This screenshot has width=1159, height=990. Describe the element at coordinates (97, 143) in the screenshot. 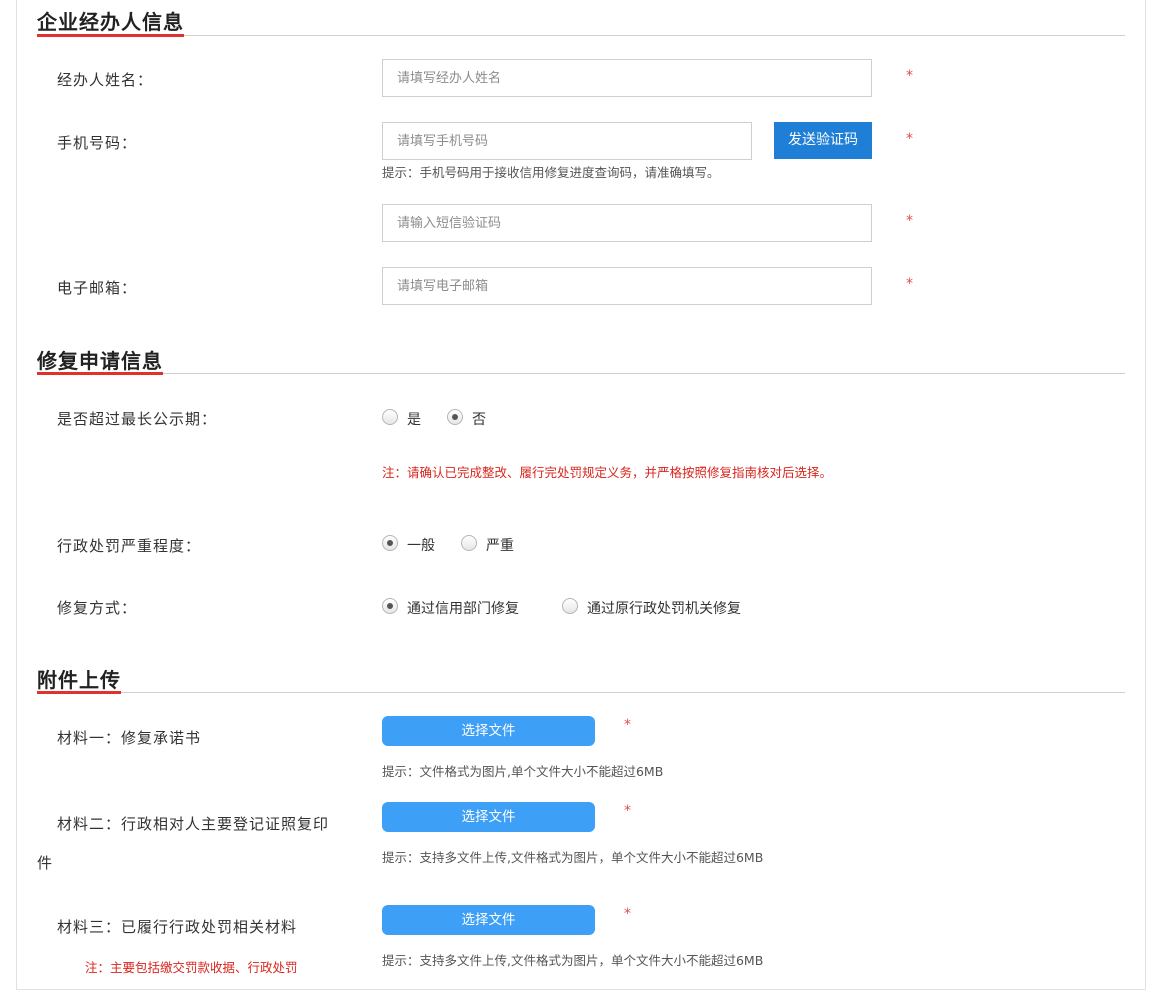

I see `phone-label: 手机号码：` at that location.